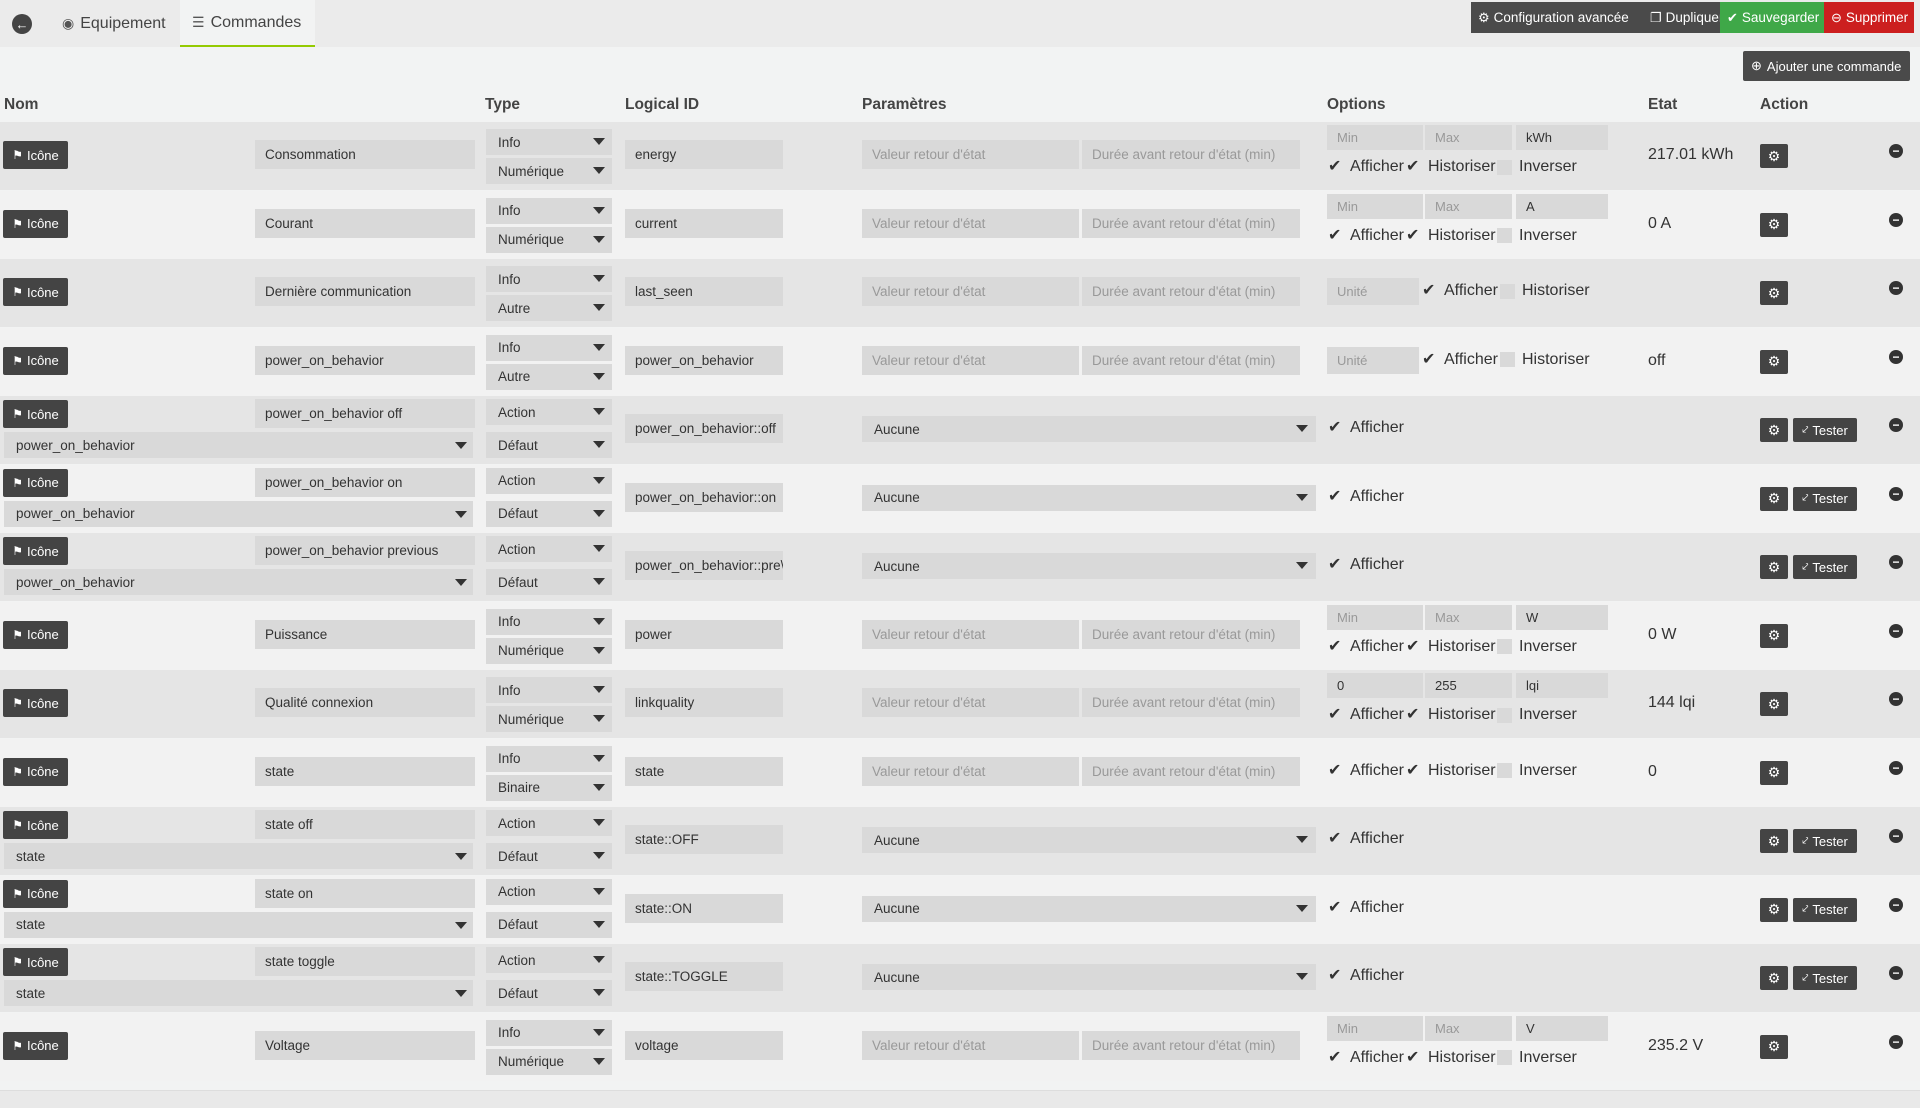  What do you see at coordinates (1557, 17) in the screenshot?
I see `advanced-config-button: ⚙ Configuration avancée` at bounding box center [1557, 17].